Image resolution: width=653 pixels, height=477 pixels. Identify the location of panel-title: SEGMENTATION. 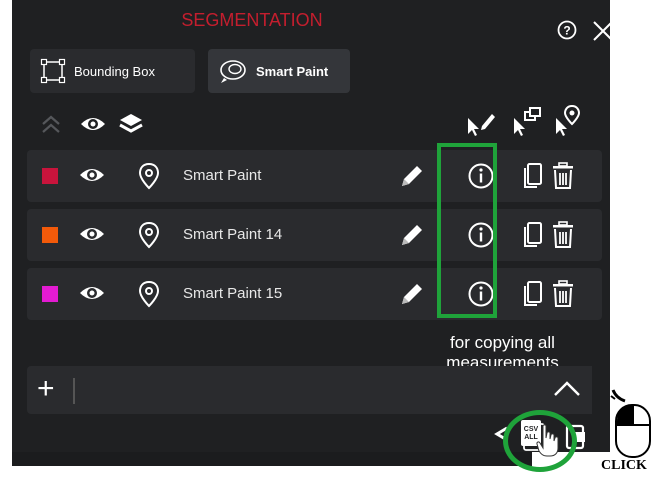
(252, 20).